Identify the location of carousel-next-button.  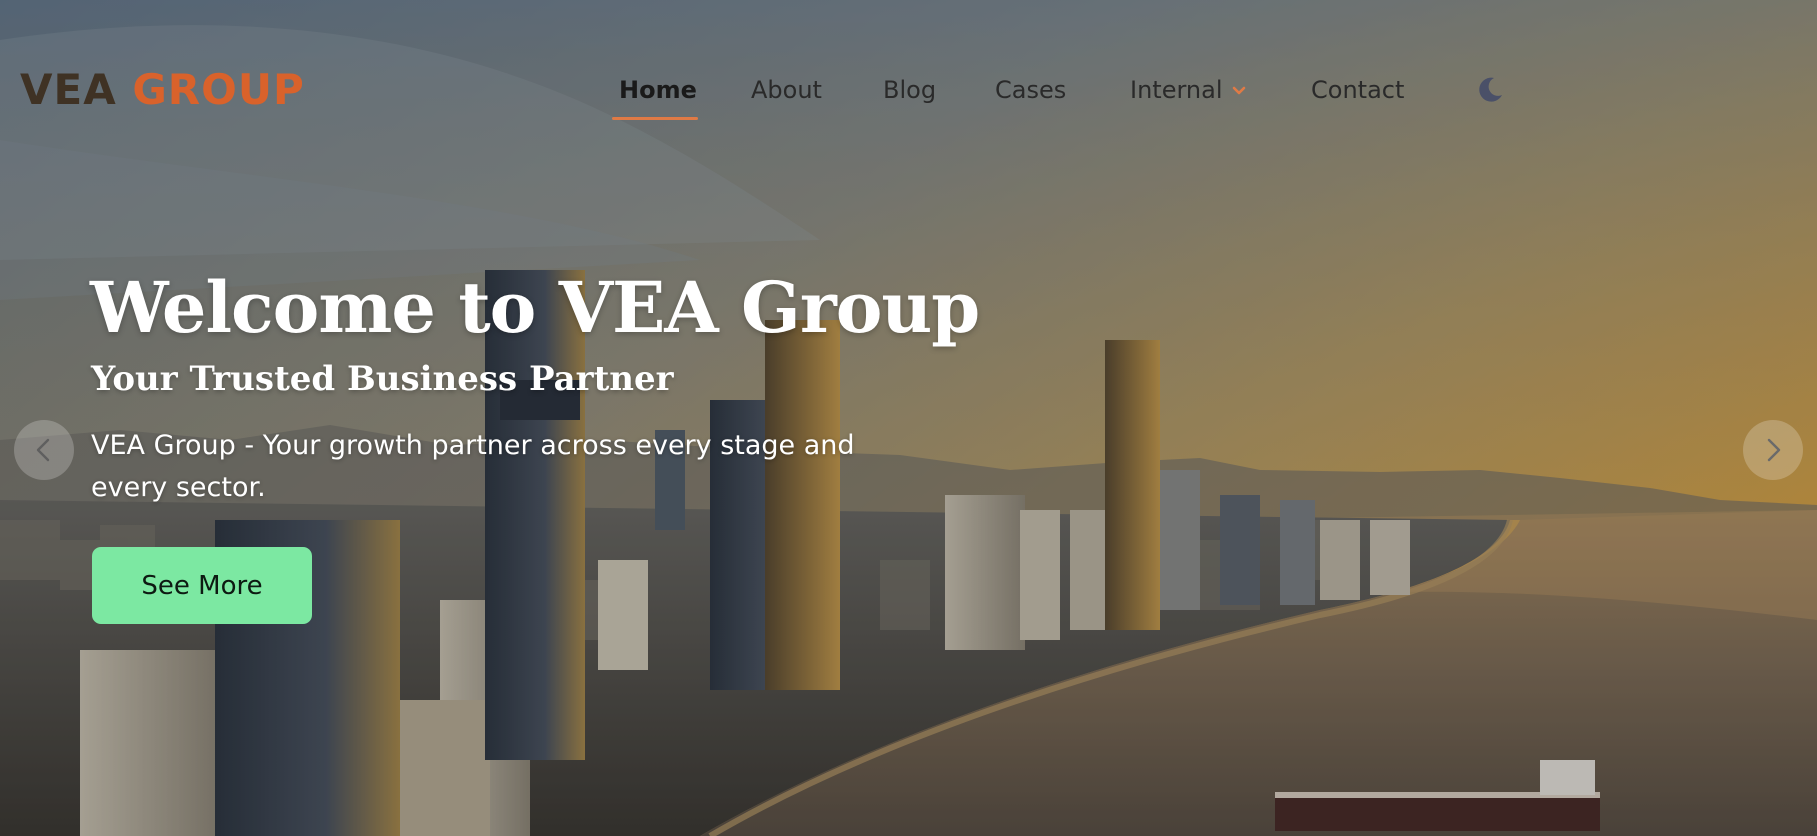
(1773, 450).